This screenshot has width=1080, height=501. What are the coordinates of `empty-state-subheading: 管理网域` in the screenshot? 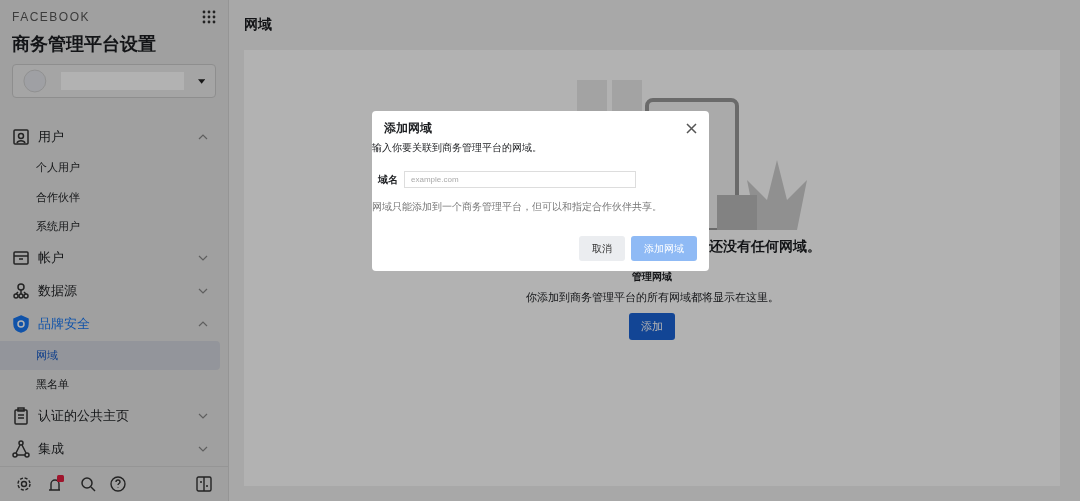 It's located at (652, 277).